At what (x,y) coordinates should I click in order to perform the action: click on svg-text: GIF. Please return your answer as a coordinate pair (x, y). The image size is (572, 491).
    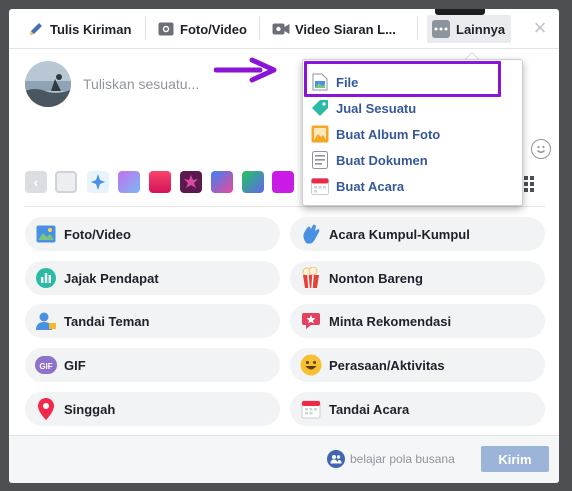
    Looking at the image, I should click on (45, 366).